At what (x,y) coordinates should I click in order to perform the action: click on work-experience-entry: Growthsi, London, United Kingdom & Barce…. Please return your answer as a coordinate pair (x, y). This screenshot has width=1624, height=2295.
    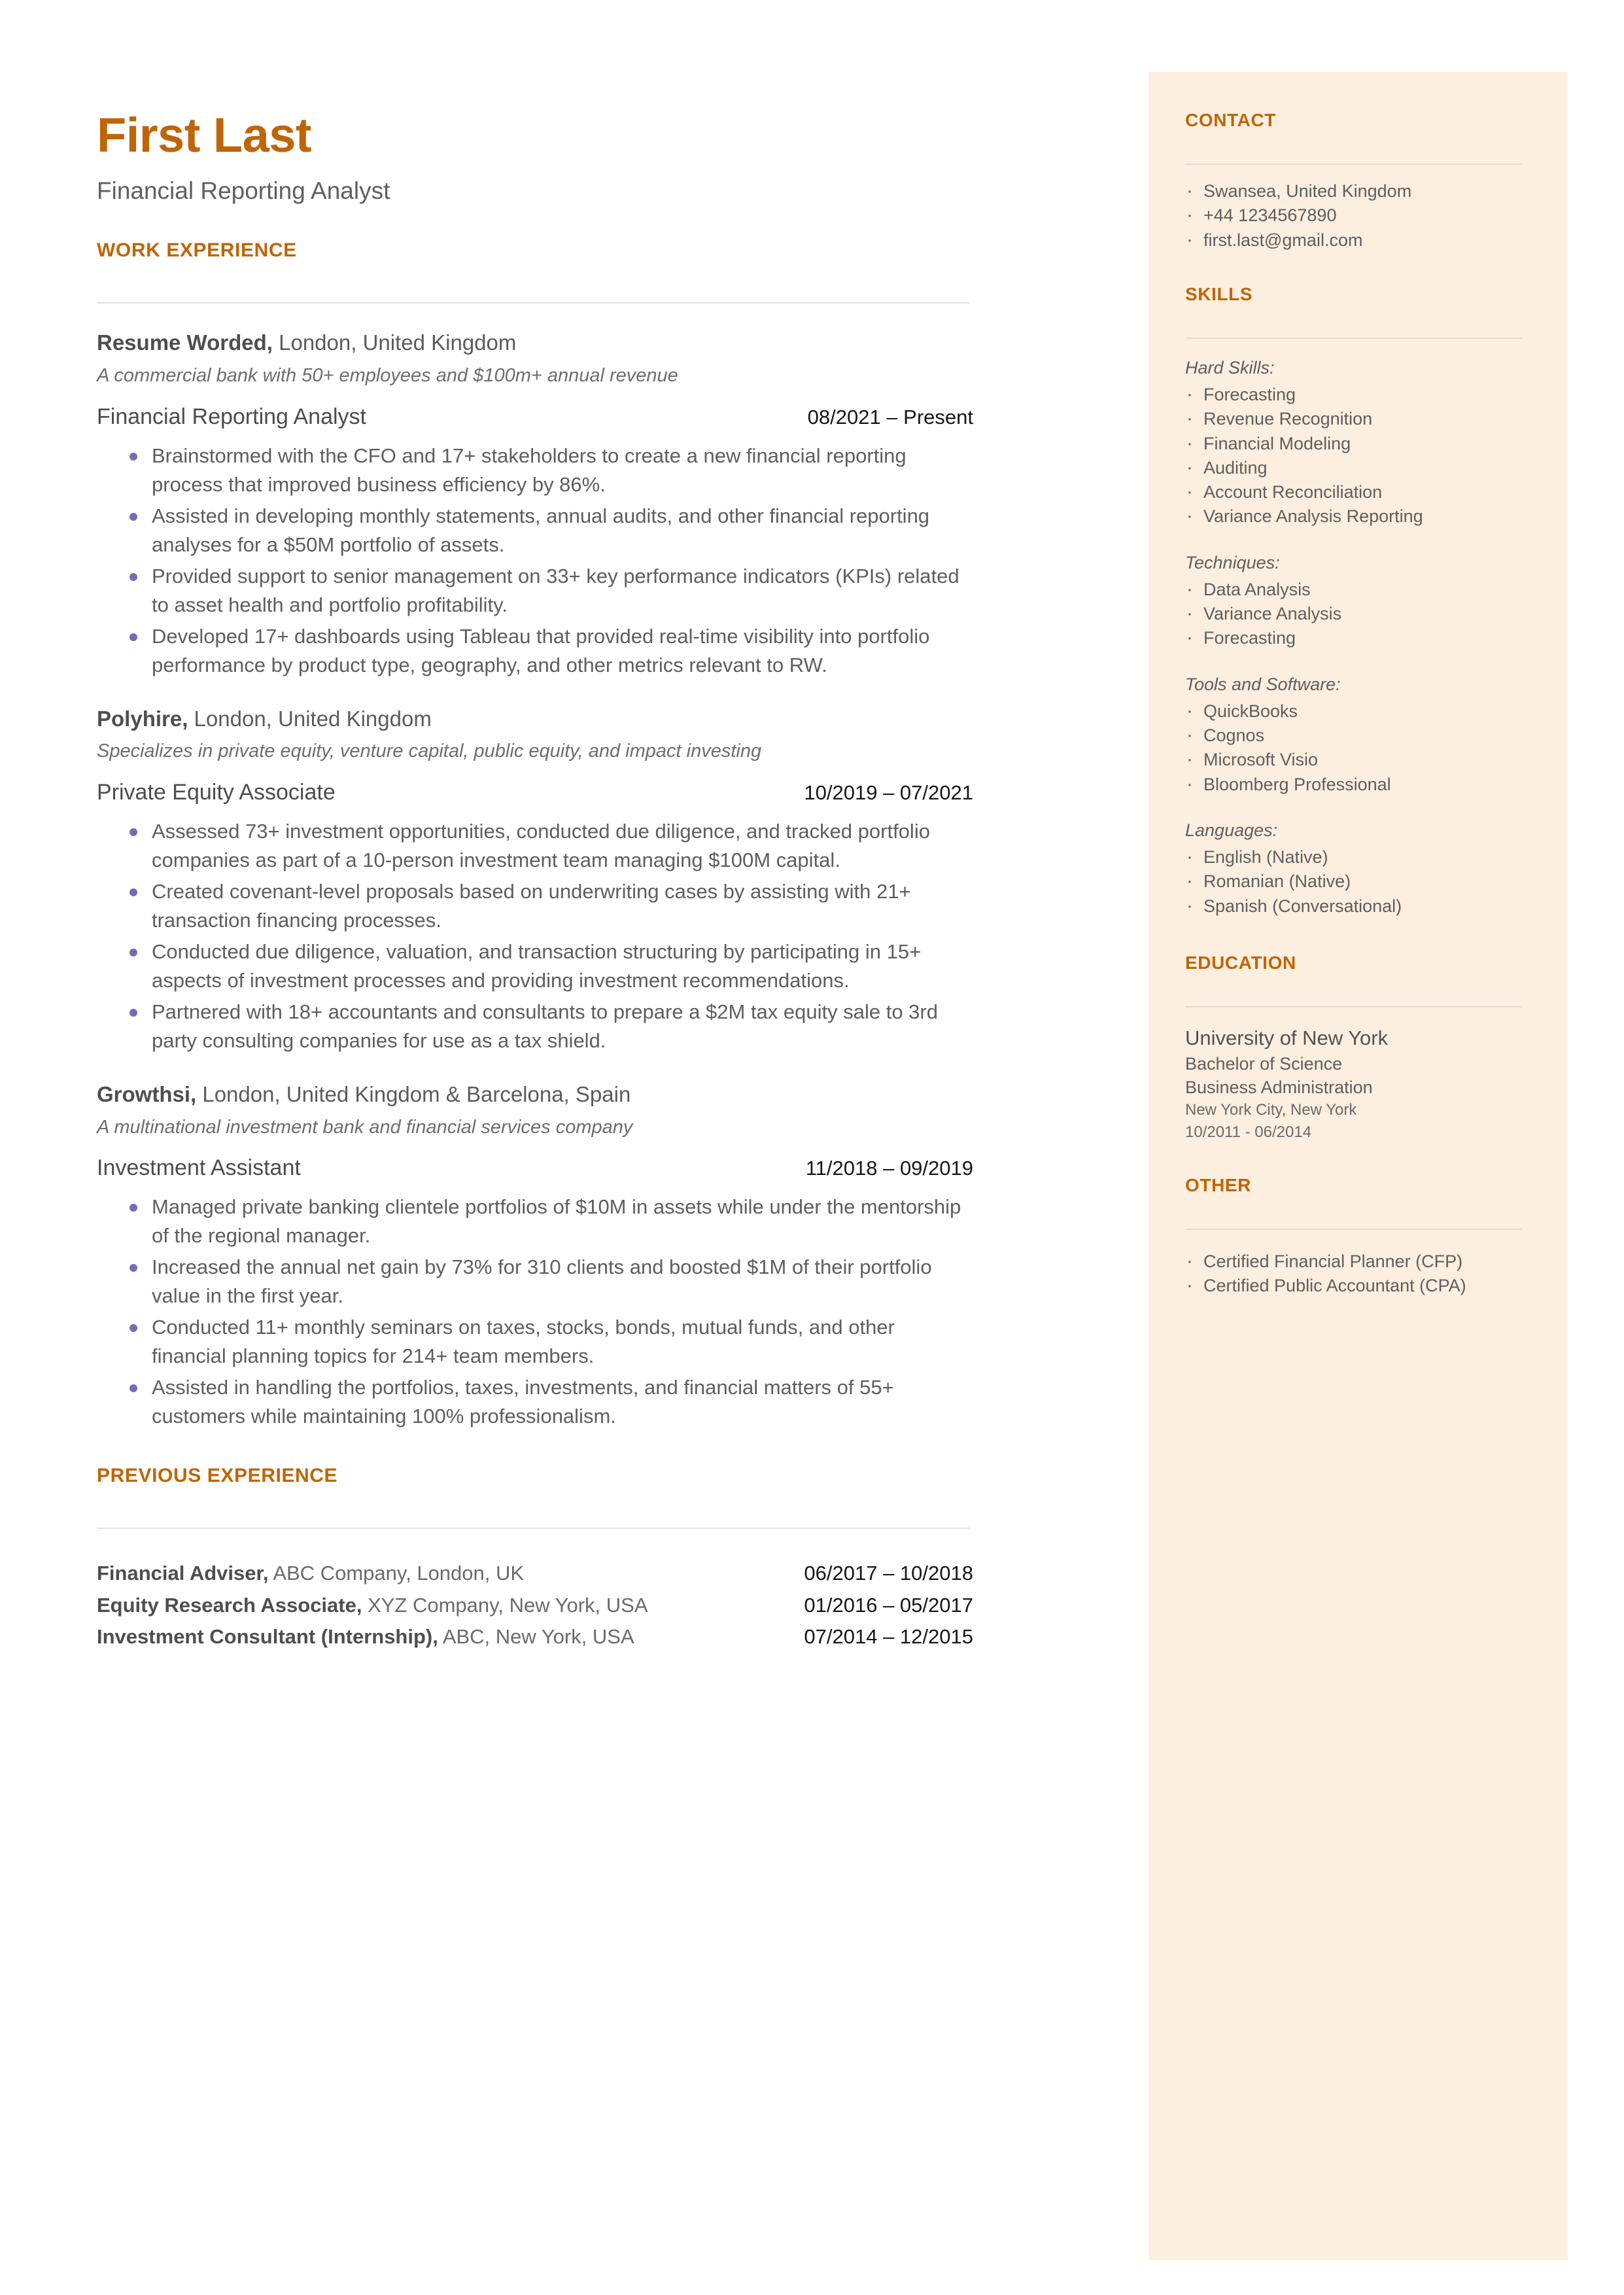
    Looking at the image, I should click on (535, 1255).